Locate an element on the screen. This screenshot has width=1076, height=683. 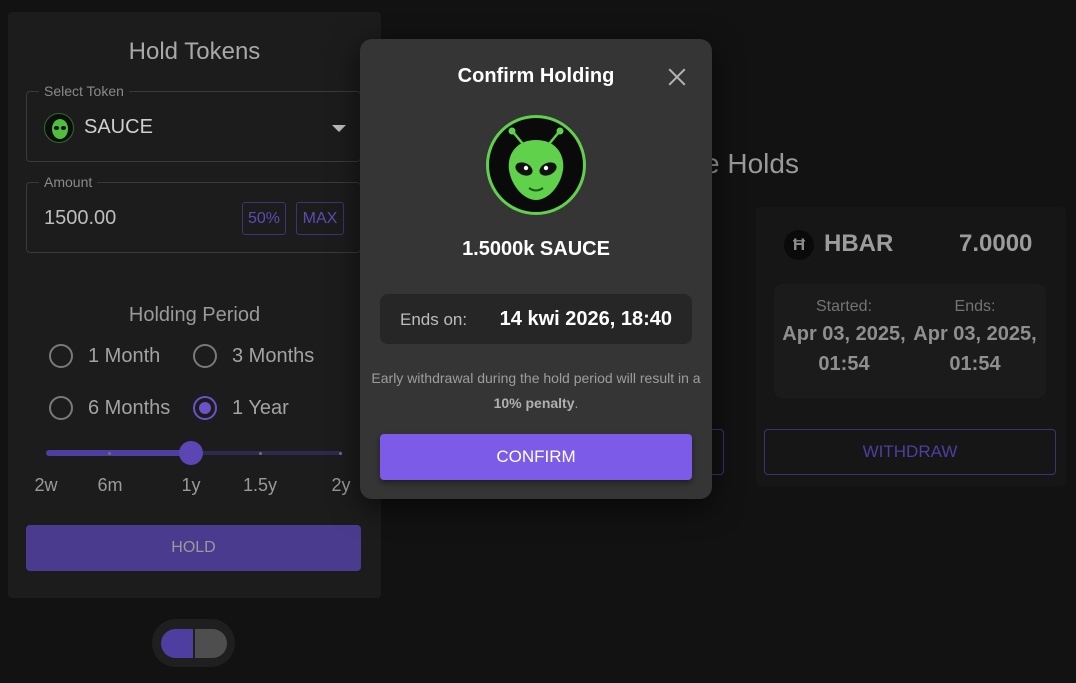
modal-amount: 1.5000k SAUCE is located at coordinates (536, 249).